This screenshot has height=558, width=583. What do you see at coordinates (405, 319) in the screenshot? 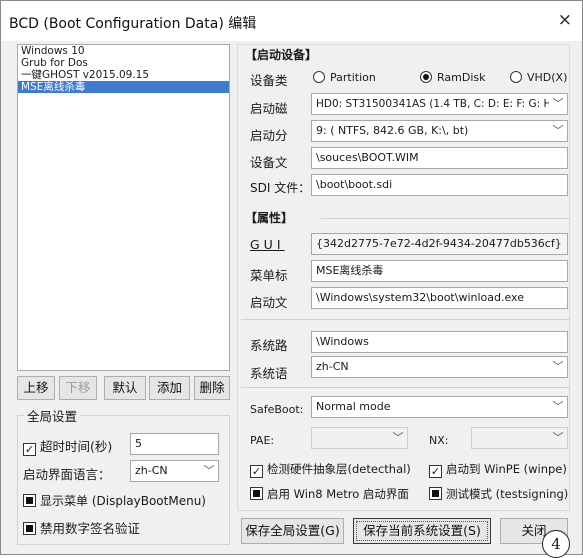
I see `section-divider` at bounding box center [405, 319].